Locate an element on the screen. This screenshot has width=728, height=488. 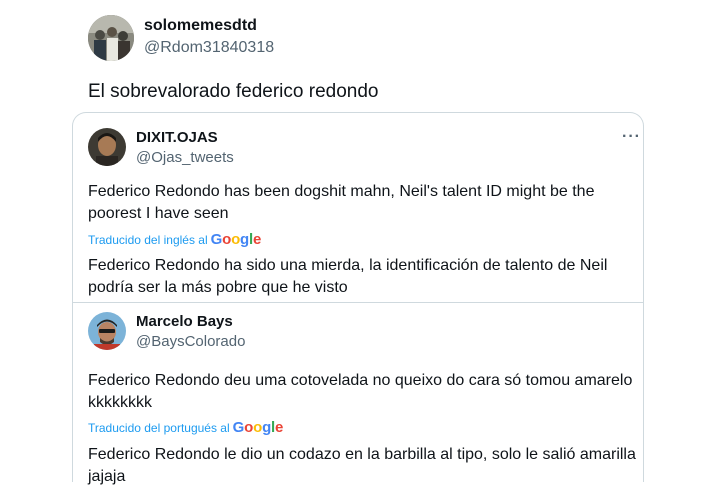
author-handle: @BaysColorado is located at coordinates (190, 341).